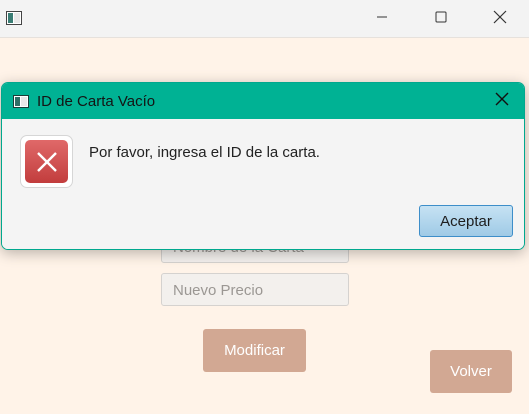 Image resolution: width=529 pixels, height=414 pixels. What do you see at coordinates (254, 350) in the screenshot?
I see `modify-button: Modificar` at bounding box center [254, 350].